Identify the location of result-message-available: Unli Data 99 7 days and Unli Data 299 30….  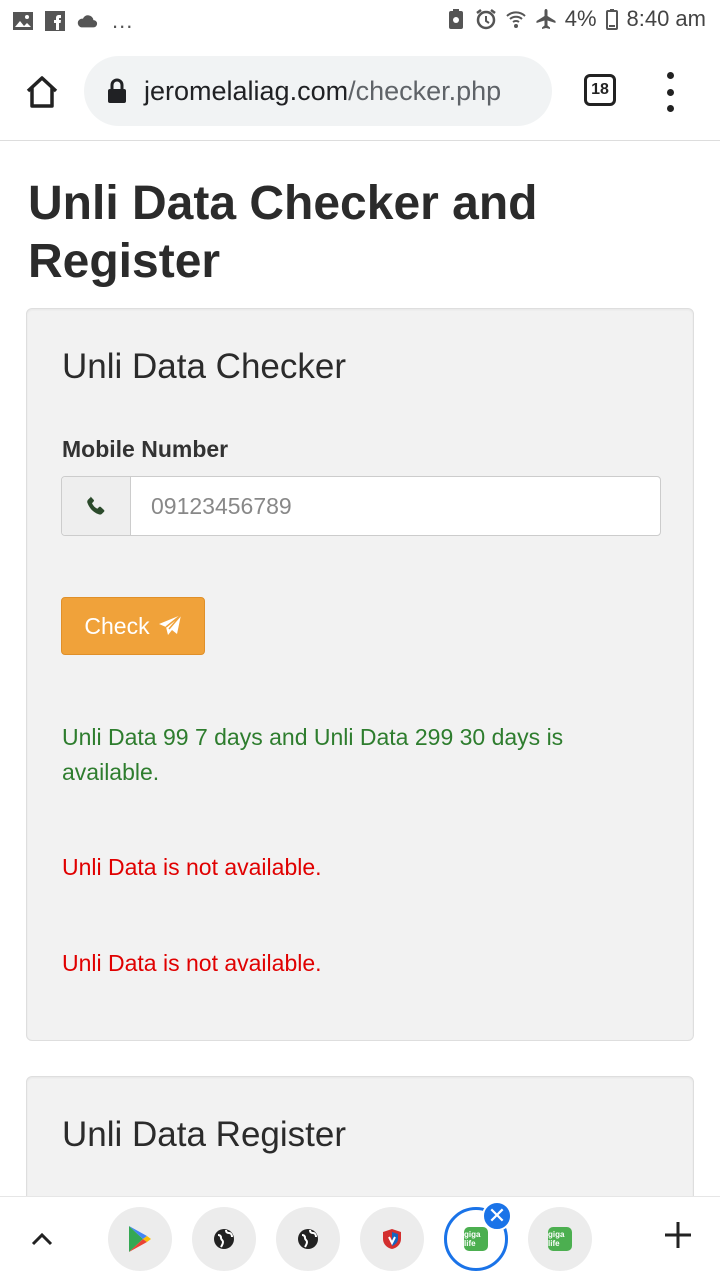
(313, 754).